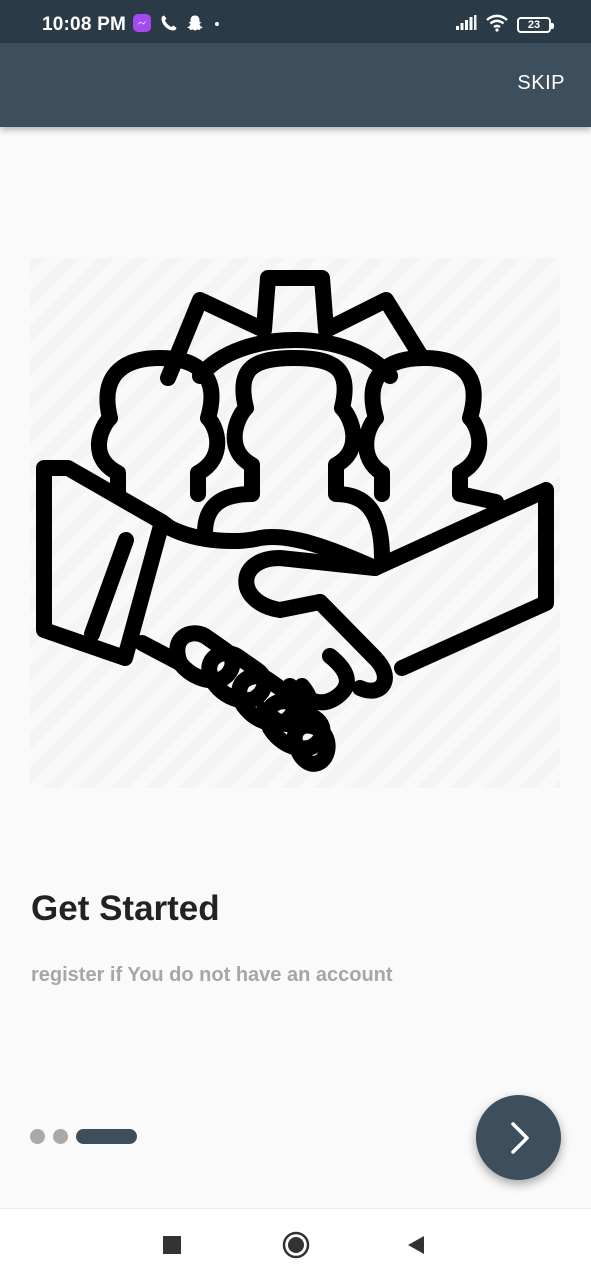 The width and height of the screenshot is (591, 1280). I want to click on recents-button, so click(172, 1245).